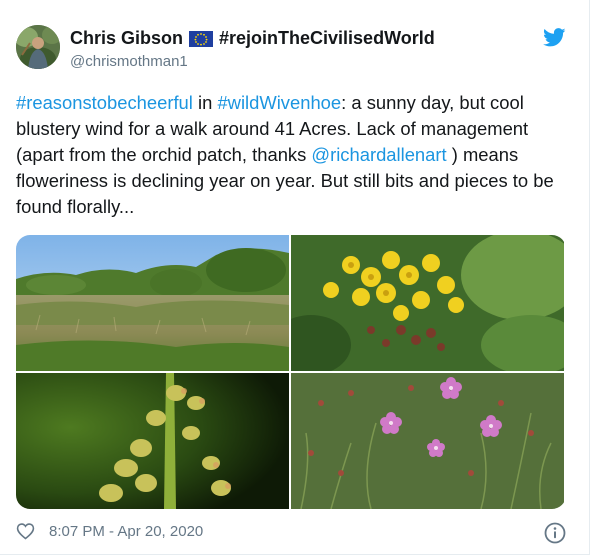  I want to click on twitter-bird-icon, so click(554, 37).